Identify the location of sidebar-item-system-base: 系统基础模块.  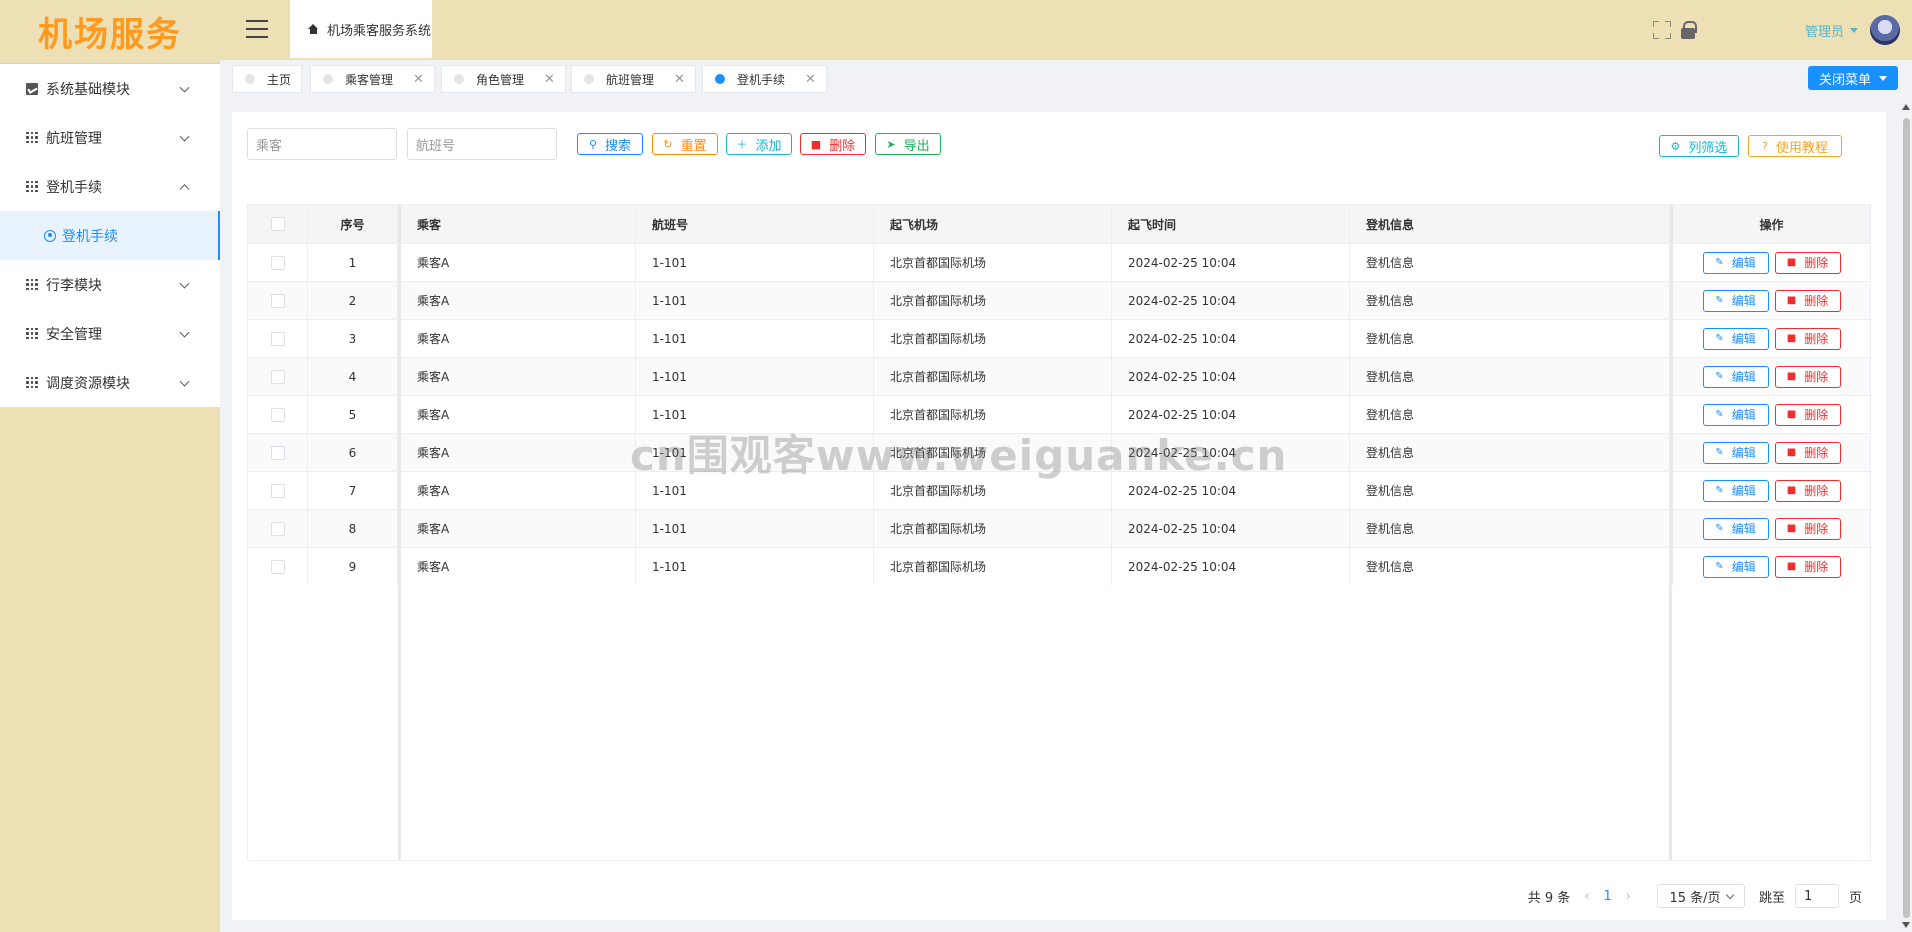
(110, 88).